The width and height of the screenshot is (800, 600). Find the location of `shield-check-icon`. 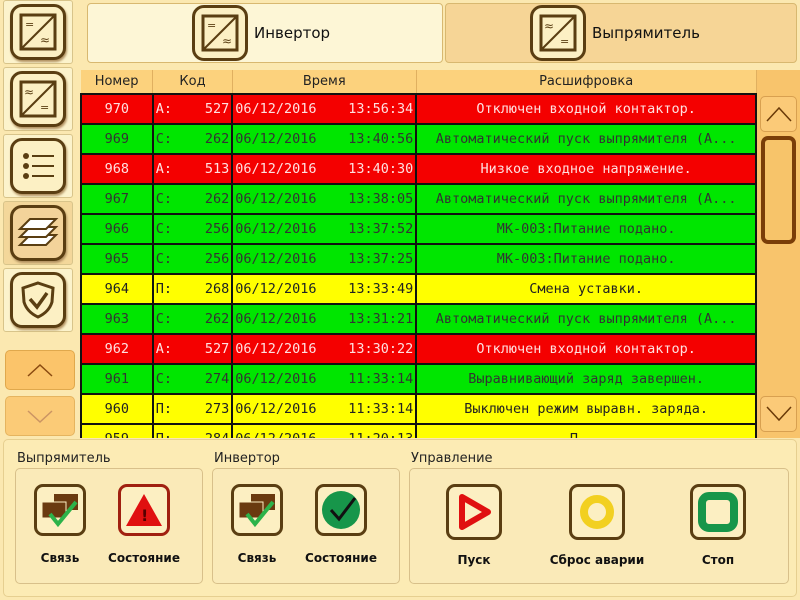

shield-check-icon is located at coordinates (38, 300).